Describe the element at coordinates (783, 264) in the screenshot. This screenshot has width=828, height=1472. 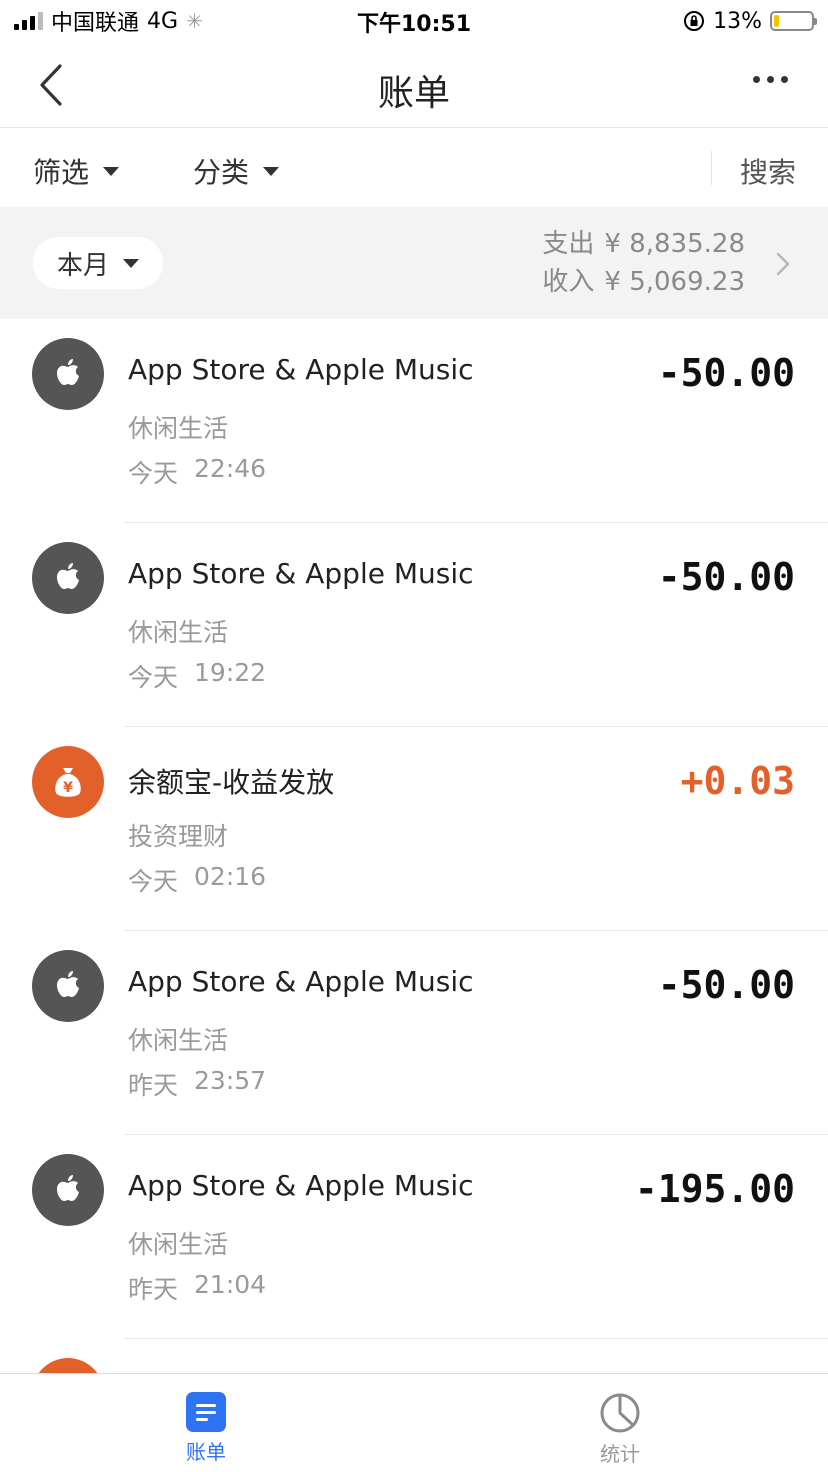
I see `chevron-right-icon` at that location.